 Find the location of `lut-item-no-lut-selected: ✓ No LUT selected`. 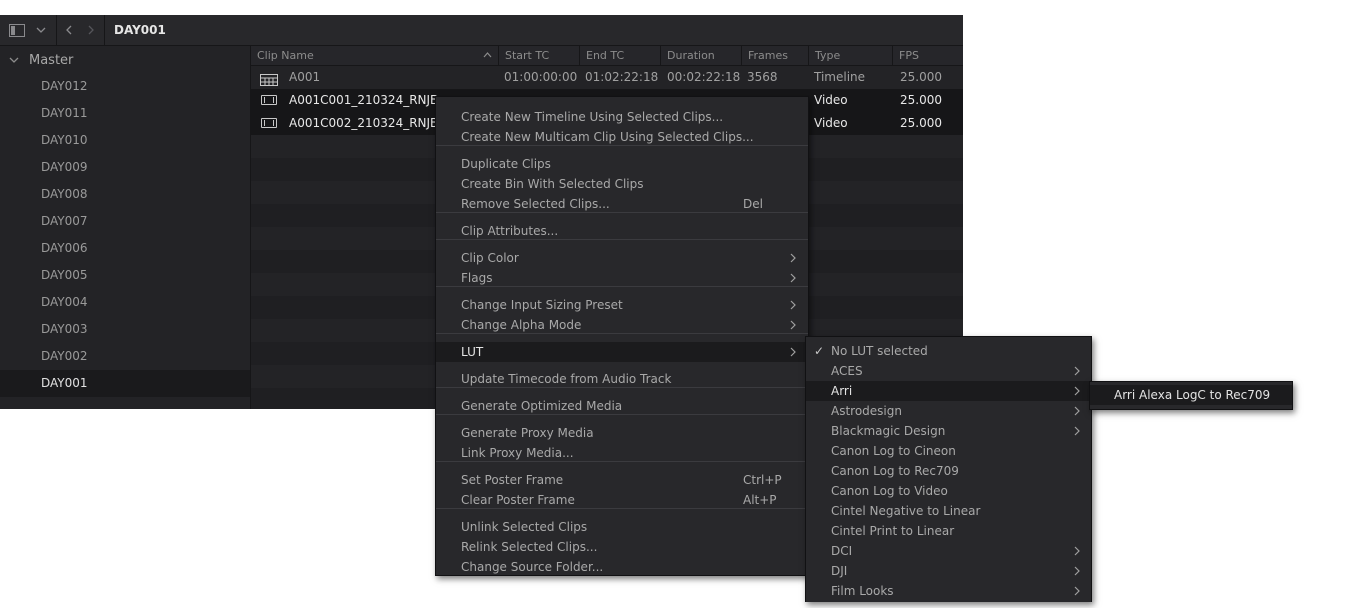

lut-item-no-lut-selected: ✓ No LUT selected is located at coordinates (948, 351).